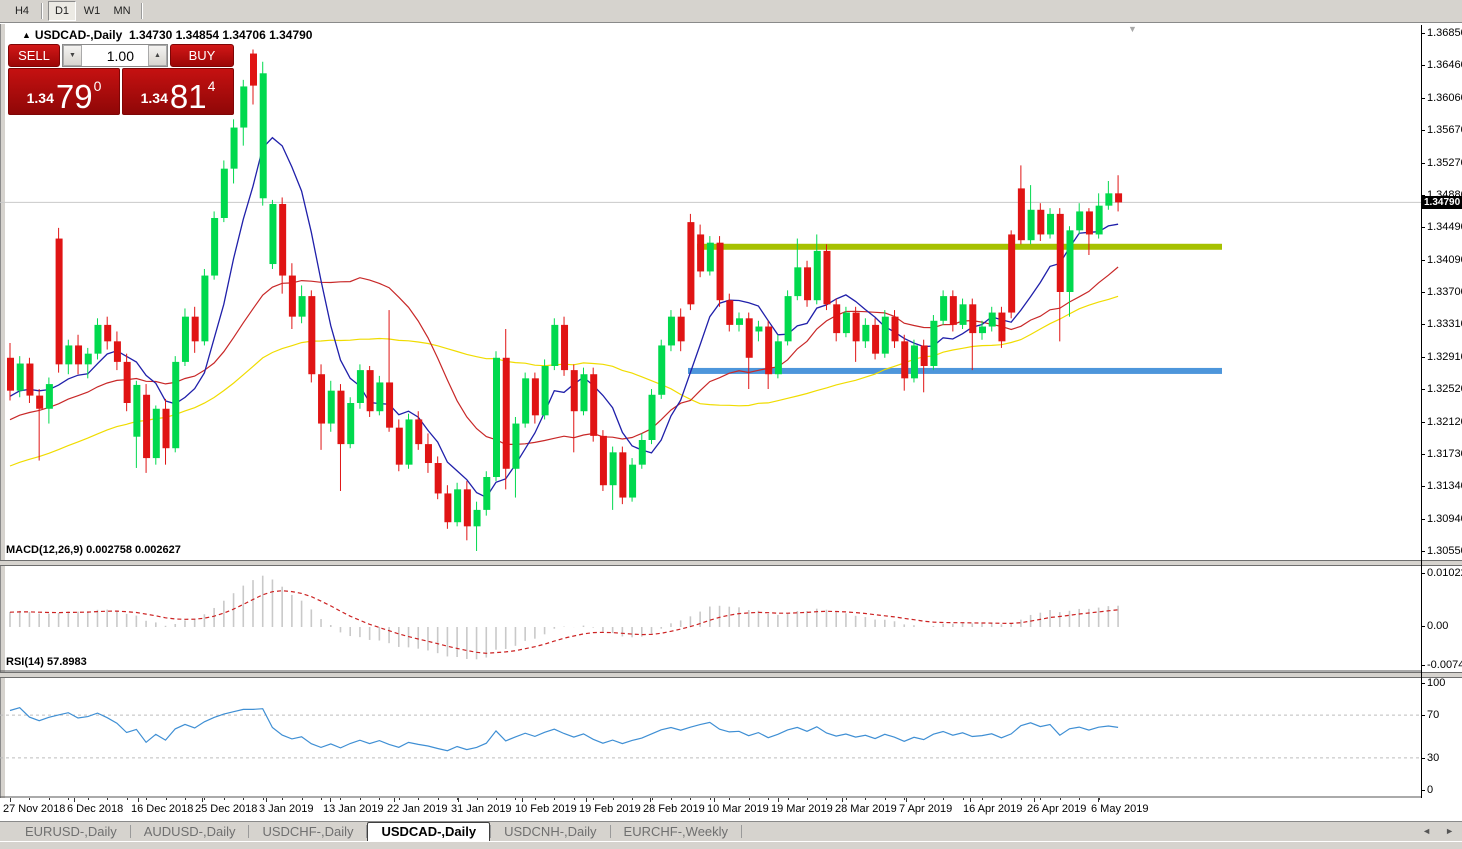 The image size is (1462, 849). Describe the element at coordinates (710, 738) in the screenshot. I see `rsi-plot` at that location.